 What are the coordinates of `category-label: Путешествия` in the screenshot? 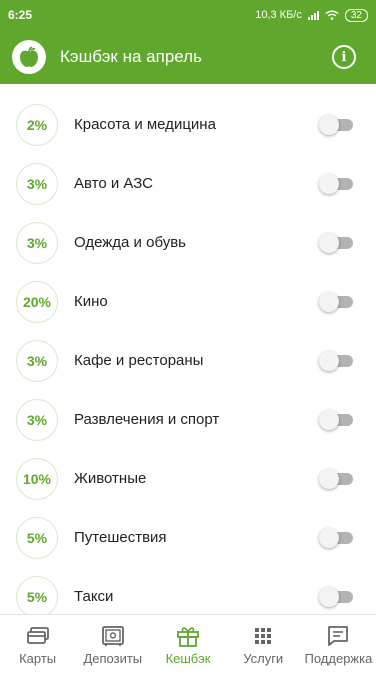 It's located at (120, 537).